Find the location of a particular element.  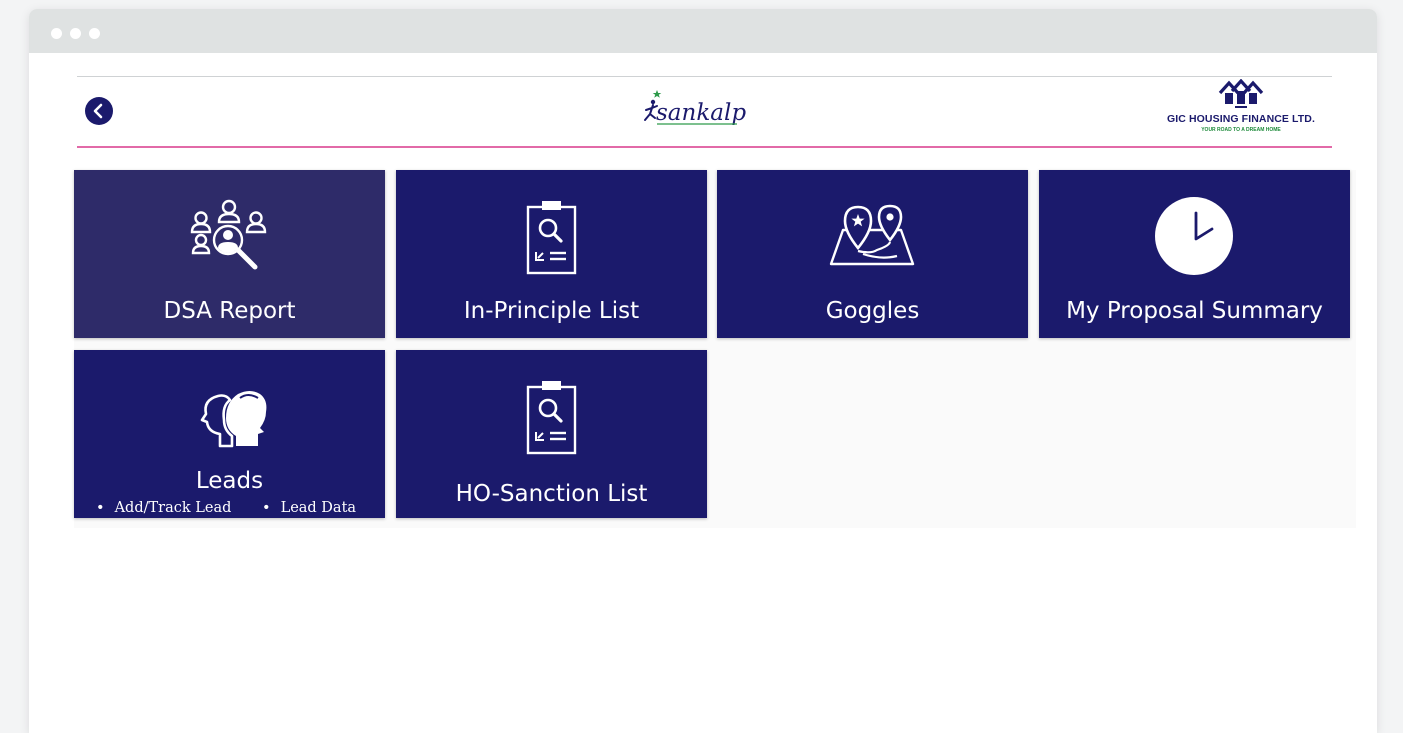

leads-subitems: Add/Track Lead Lead Data is located at coordinates (229, 508).